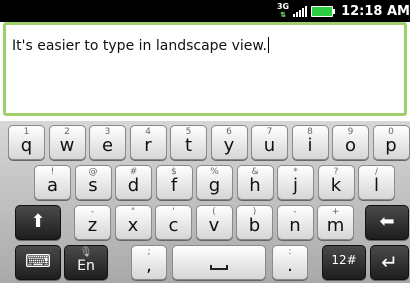 This screenshot has height=283, width=410. I want to click on status-bar: 3G ⇅ 12:18 AM, so click(205, 11).